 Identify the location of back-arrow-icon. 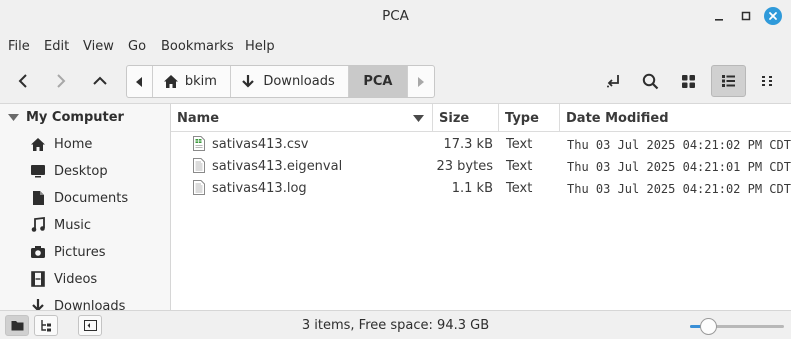
(22, 81).